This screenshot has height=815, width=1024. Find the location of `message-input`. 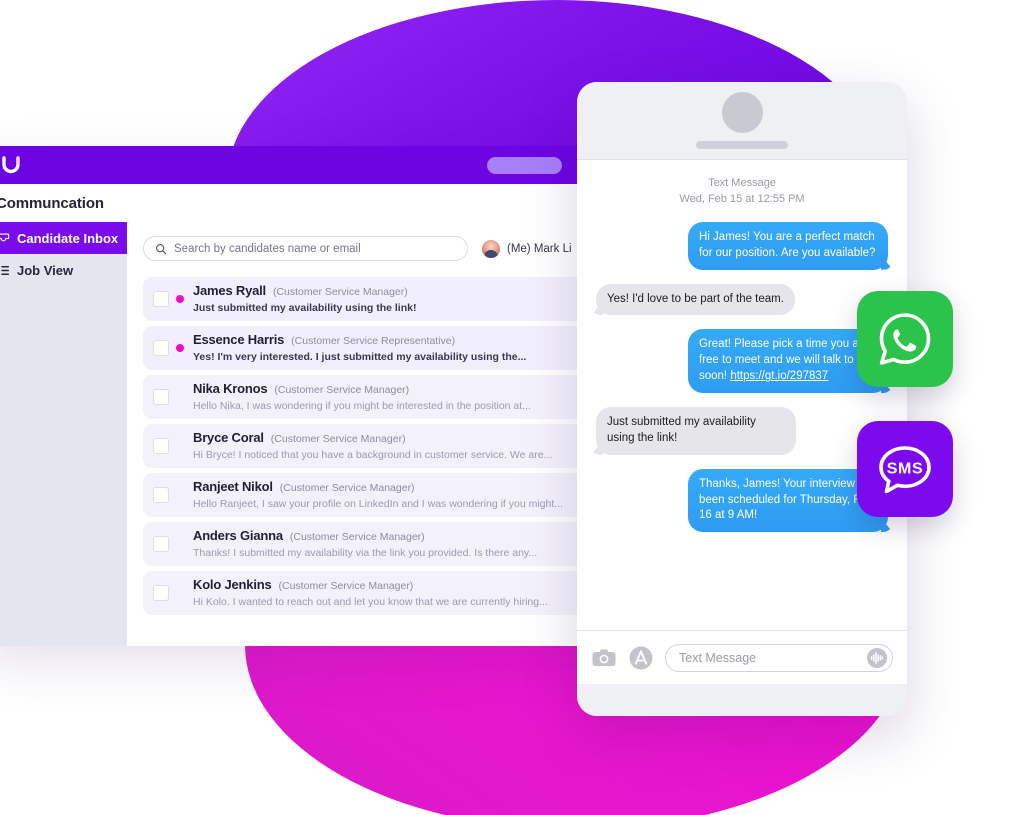

message-input is located at coordinates (772, 657).